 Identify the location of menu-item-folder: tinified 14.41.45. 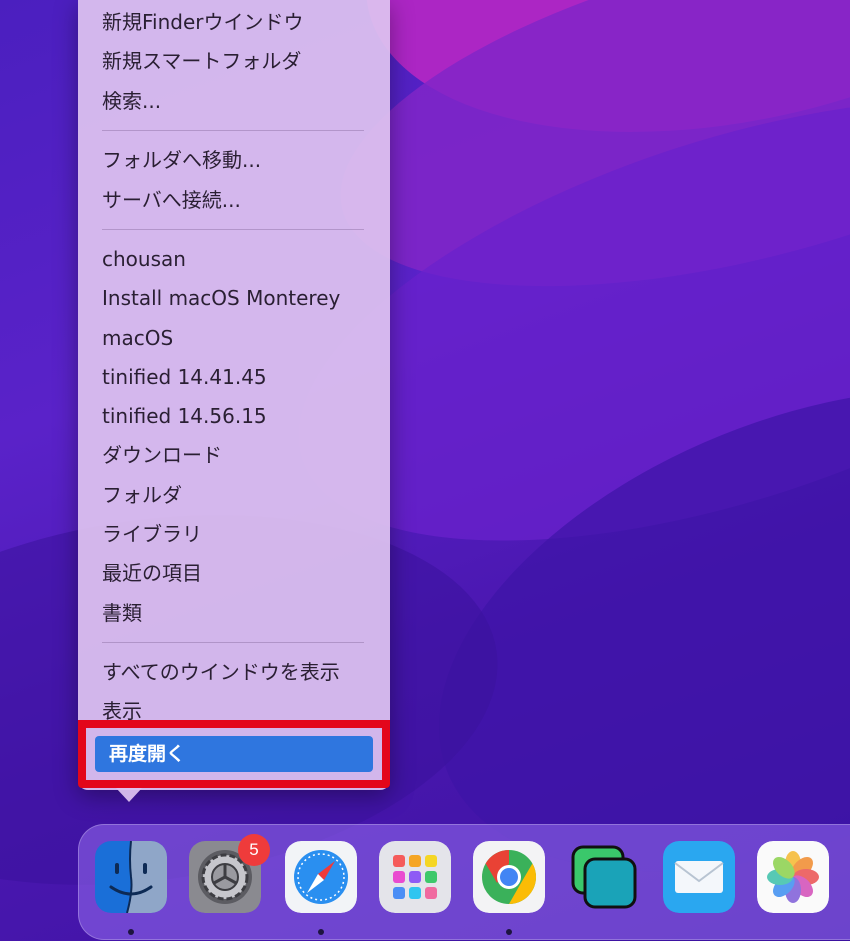
(184, 377).